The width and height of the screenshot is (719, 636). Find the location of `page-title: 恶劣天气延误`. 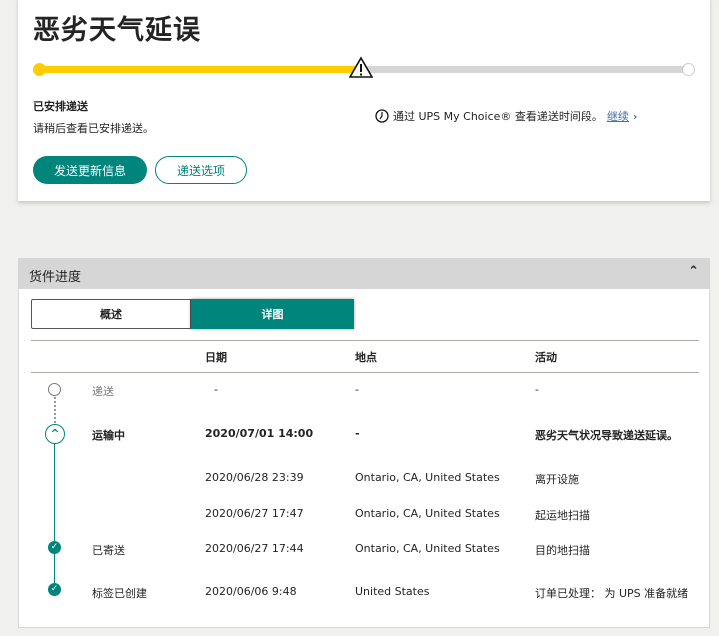

page-title: 恶劣天气延误 is located at coordinates (117, 30).